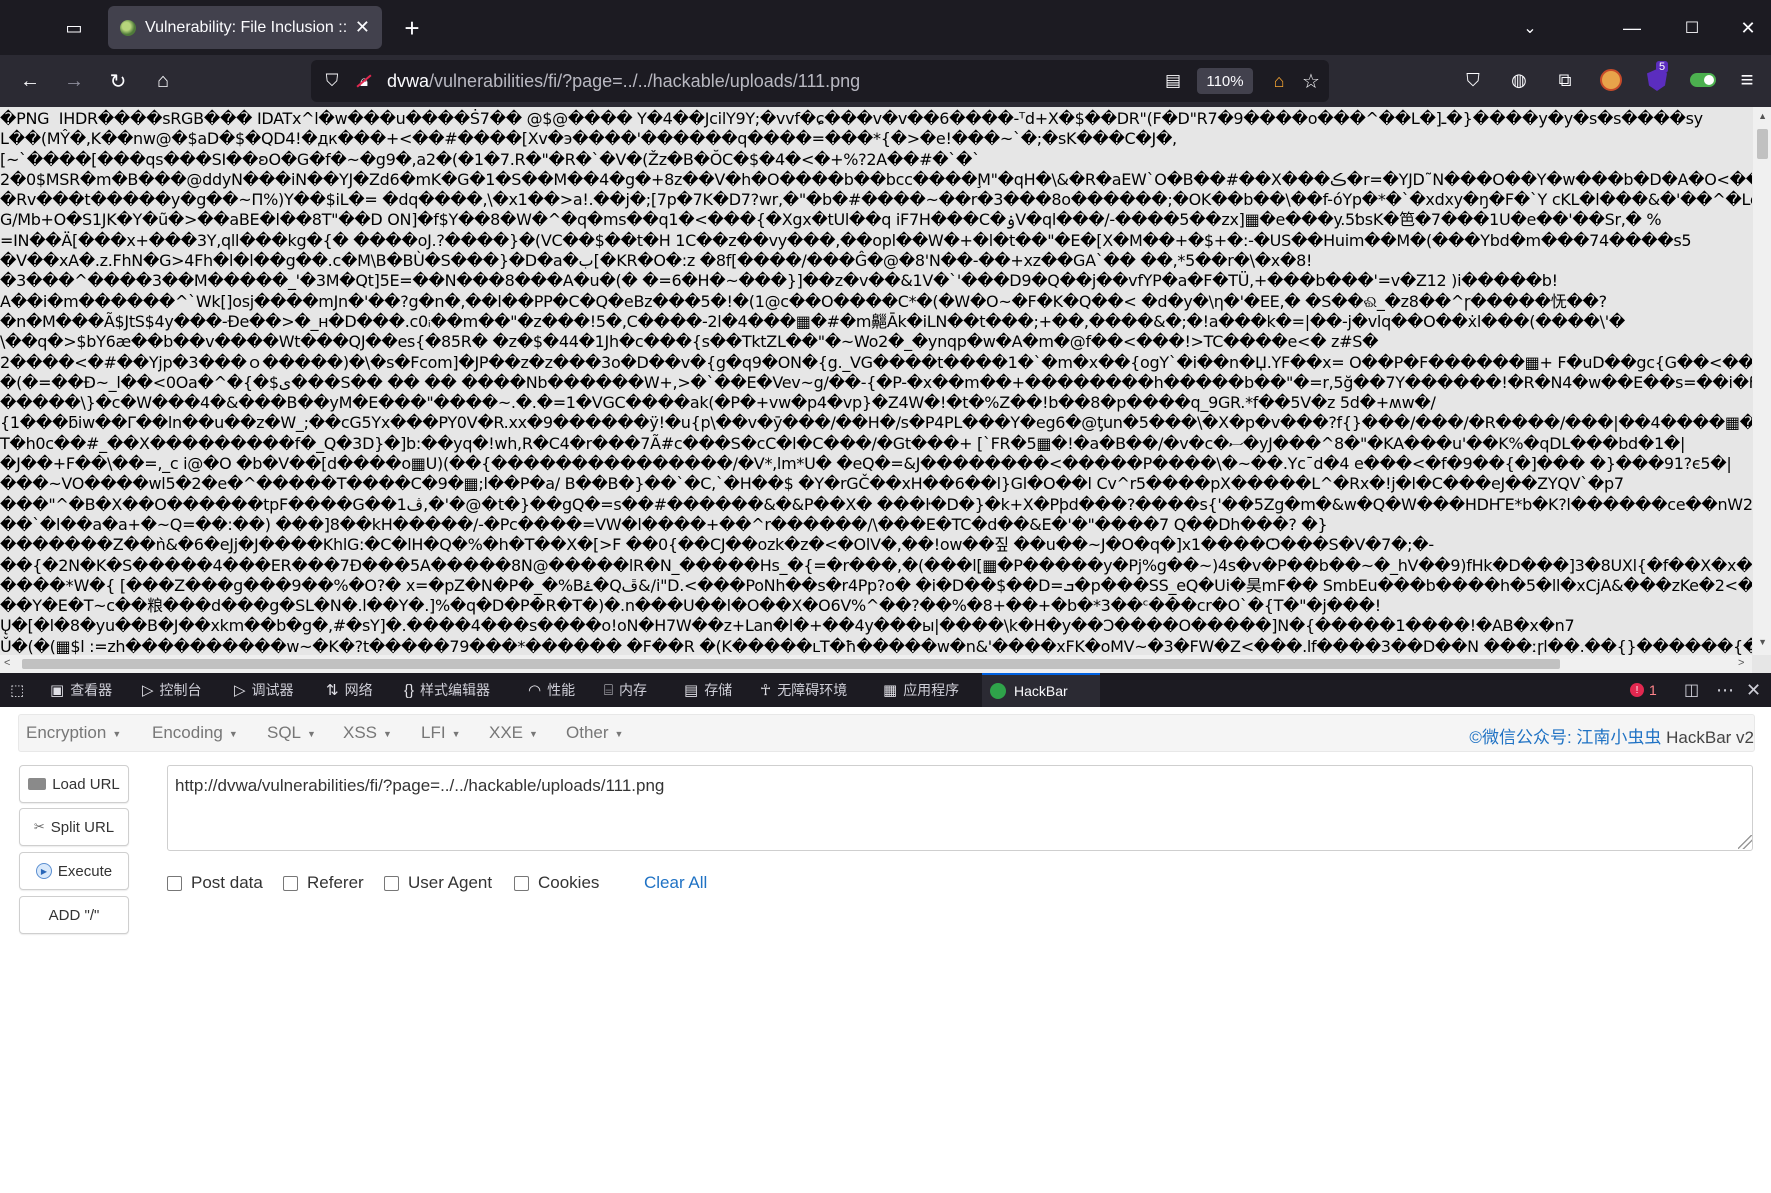  What do you see at coordinates (128, 27) in the screenshot?
I see `favicon-icon` at bounding box center [128, 27].